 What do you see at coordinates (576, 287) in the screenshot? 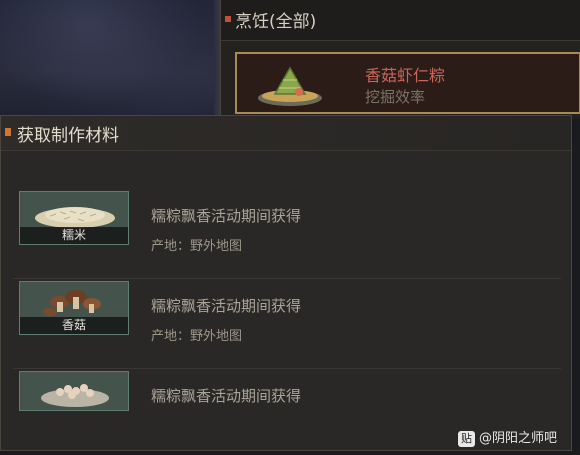
I see `background-strip` at bounding box center [576, 287].